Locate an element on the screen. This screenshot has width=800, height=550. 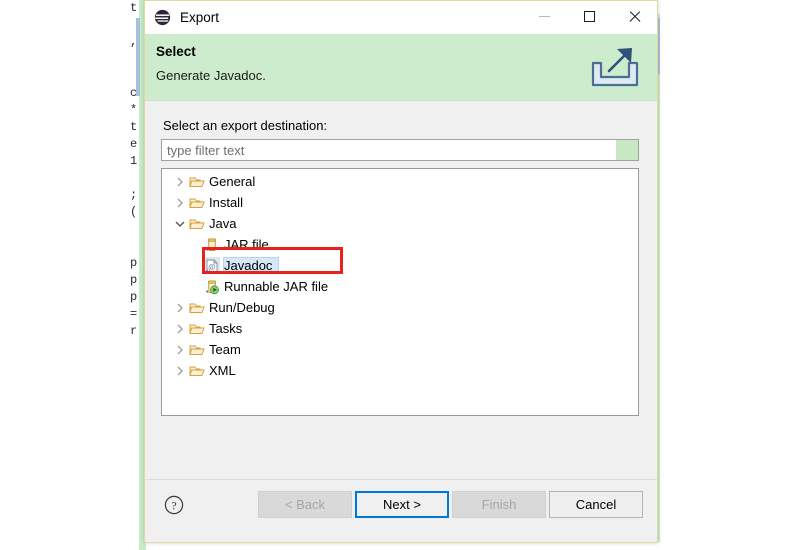
filter-input is located at coordinates (389, 150).